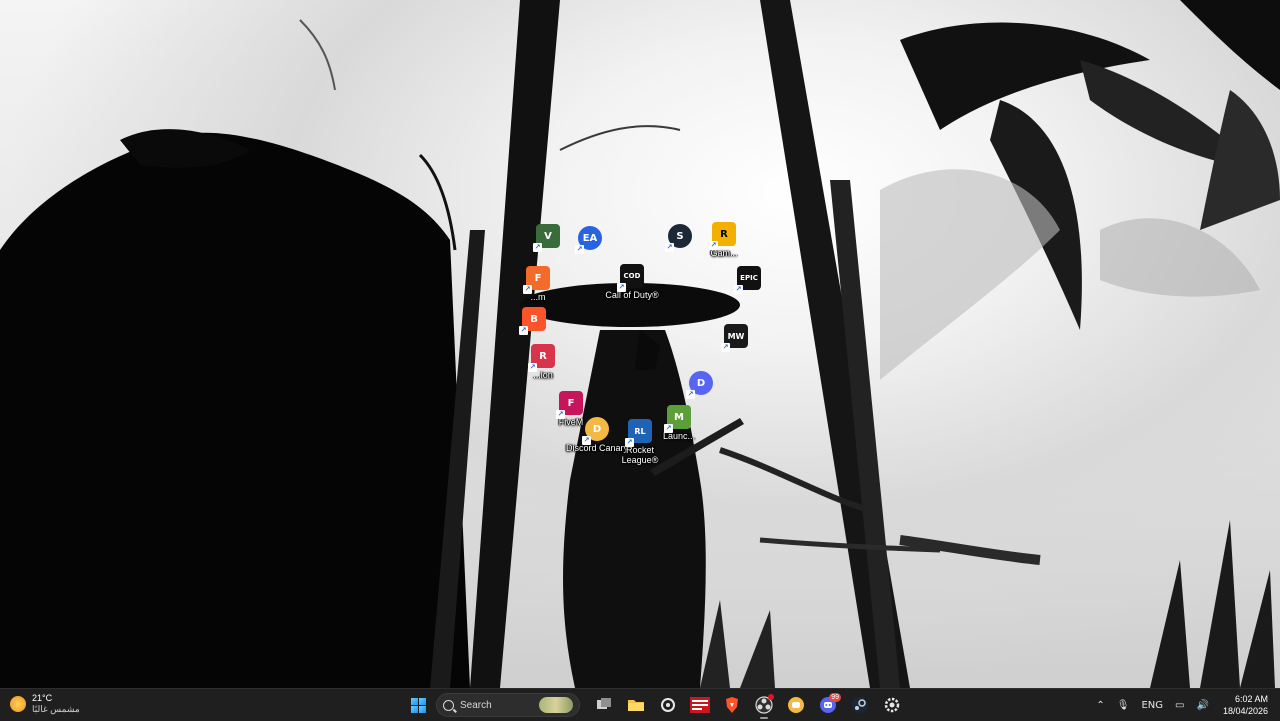 Image resolution: width=1280 pixels, height=721 pixels. I want to click on taskbar-discord-canary, so click(796, 705).